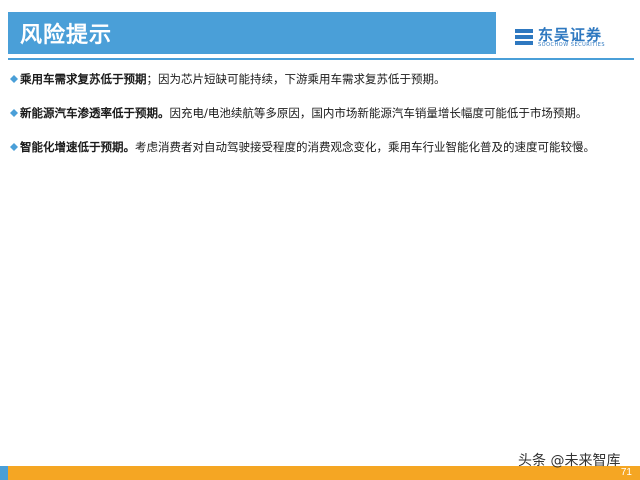 Image resolution: width=640 pixels, height=480 pixels. Describe the element at coordinates (321, 59) in the screenshot. I see `header-divider` at that location.